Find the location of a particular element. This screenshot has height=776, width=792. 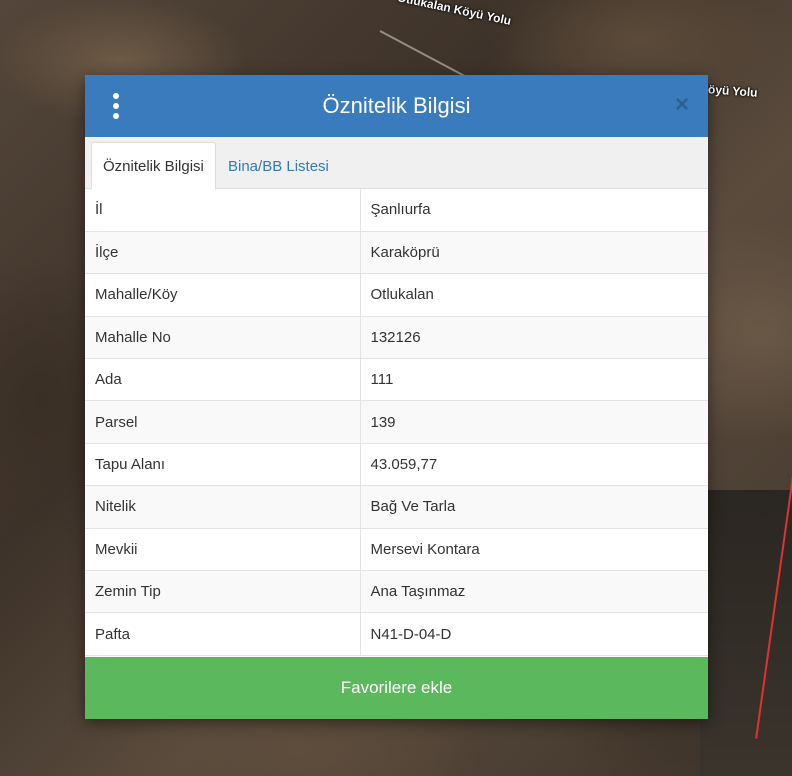

row-key: Tapu Alanı is located at coordinates (223, 465).